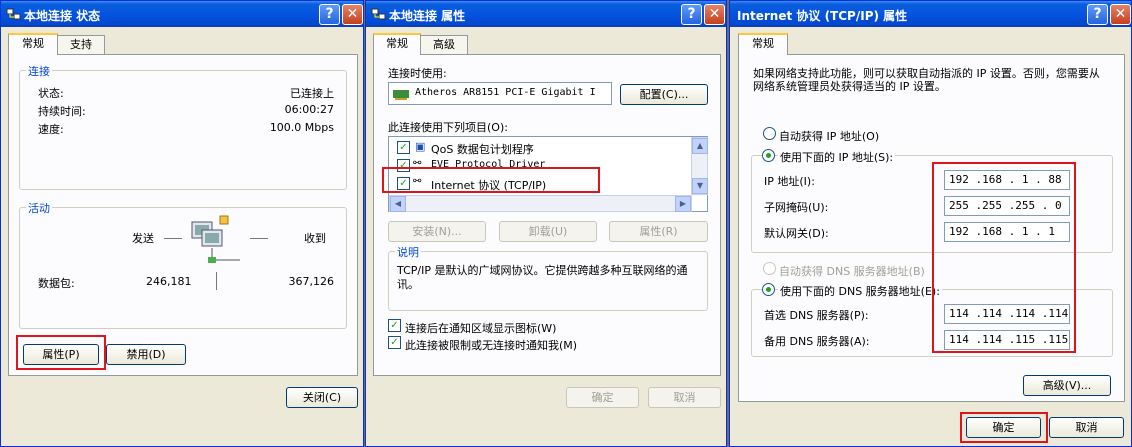 This screenshot has width=1132, height=447. I want to click on status-label: 状态:, so click(51, 93).